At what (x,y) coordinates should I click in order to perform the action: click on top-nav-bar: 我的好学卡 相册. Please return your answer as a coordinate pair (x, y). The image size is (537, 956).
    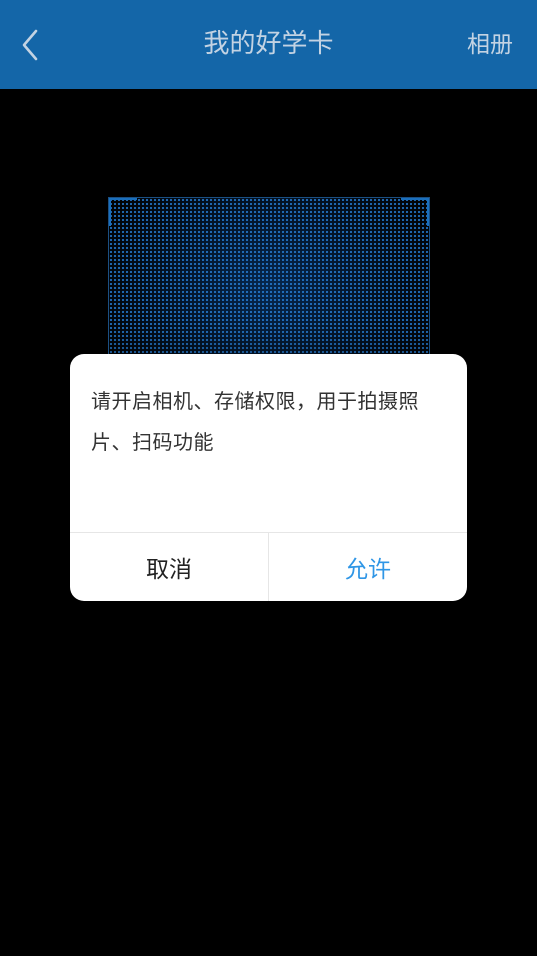
    Looking at the image, I should click on (268, 44).